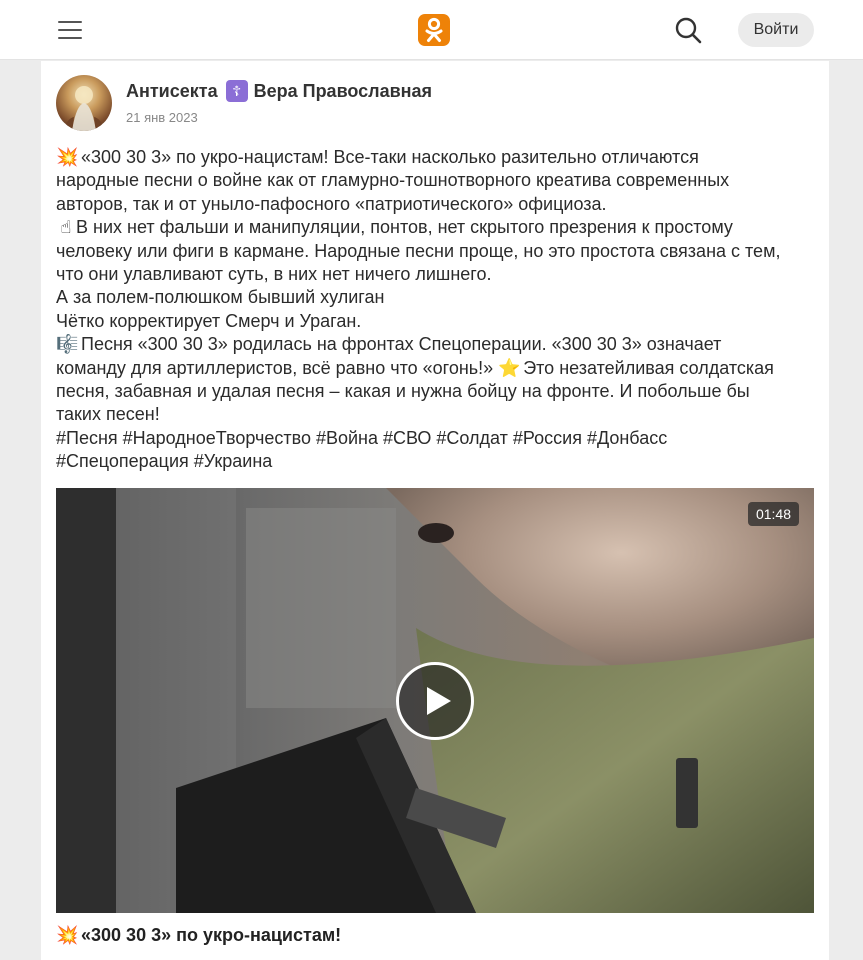  What do you see at coordinates (66, 227) in the screenshot?
I see `point-up-emoji-icon: ☝` at bounding box center [66, 227].